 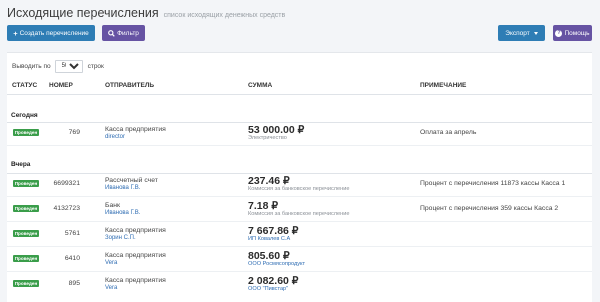 I want to click on rows-per-page-select: 50, so click(x=68, y=66).